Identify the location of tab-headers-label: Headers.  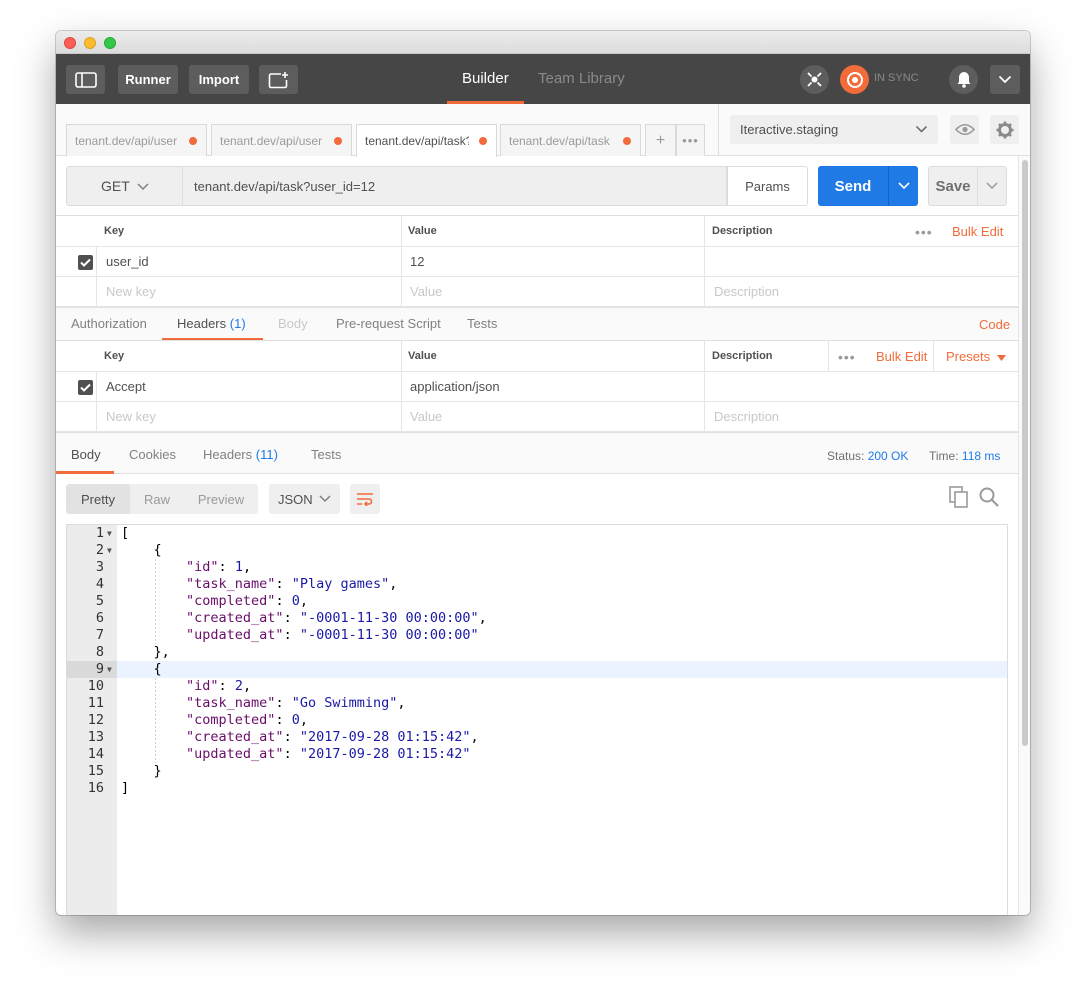
(202, 323).